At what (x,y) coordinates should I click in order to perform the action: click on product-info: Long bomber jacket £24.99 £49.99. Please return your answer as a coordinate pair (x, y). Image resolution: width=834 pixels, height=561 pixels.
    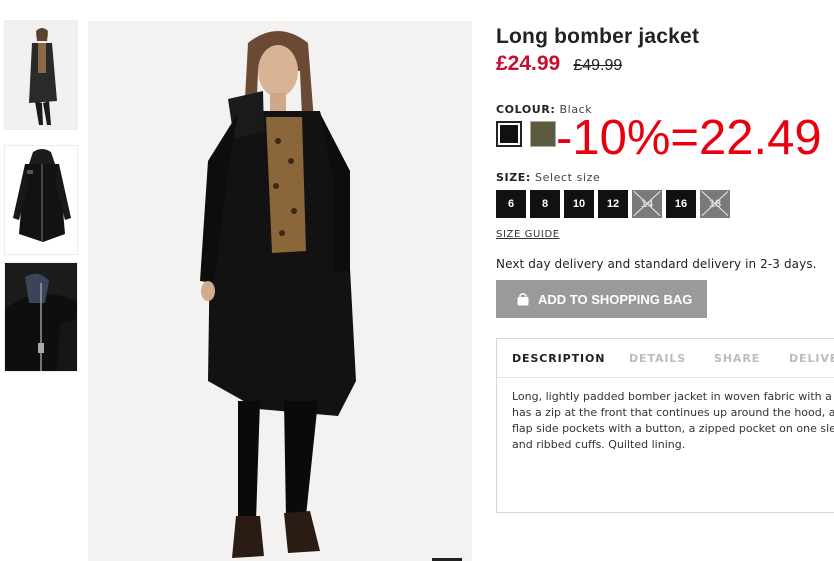
    Looking at the image, I should click on (665, 52).